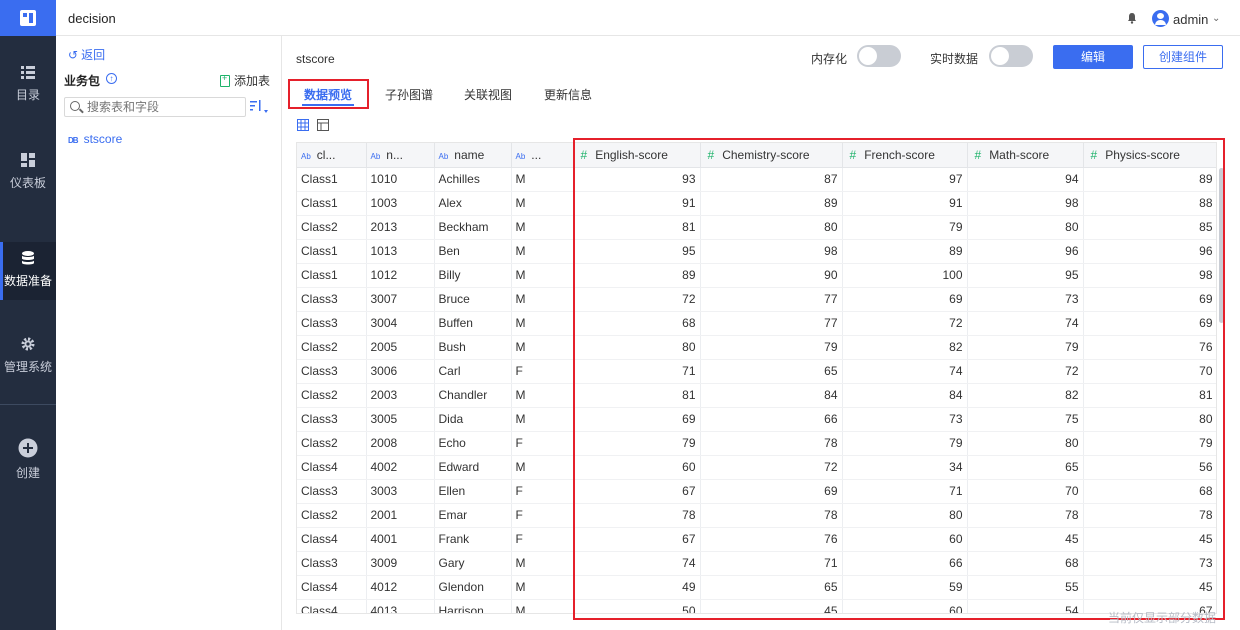  Describe the element at coordinates (303, 125) in the screenshot. I see `grid-view-icon` at that location.